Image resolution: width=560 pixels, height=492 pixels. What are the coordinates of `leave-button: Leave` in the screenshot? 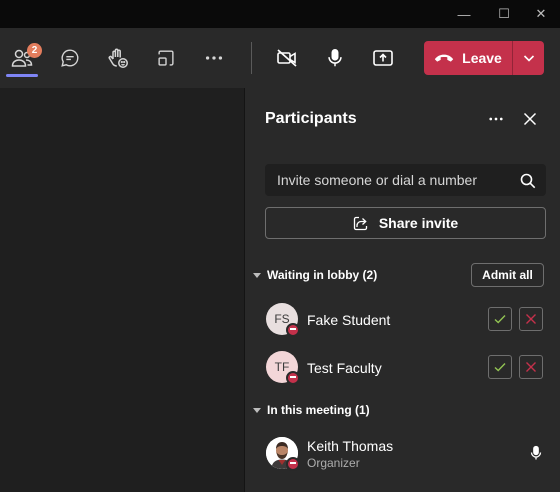 It's located at (468, 58).